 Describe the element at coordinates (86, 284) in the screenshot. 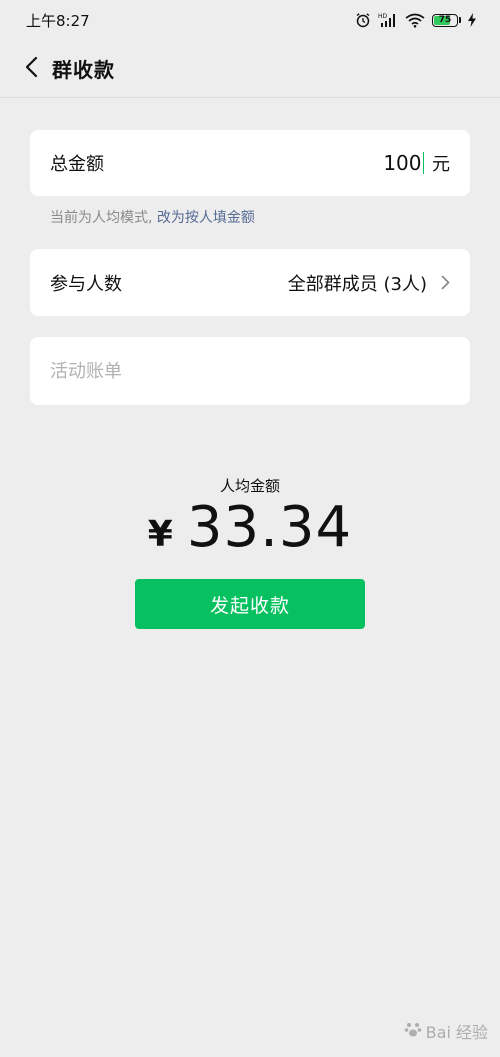

I see `participants-label: 参与人数` at that location.